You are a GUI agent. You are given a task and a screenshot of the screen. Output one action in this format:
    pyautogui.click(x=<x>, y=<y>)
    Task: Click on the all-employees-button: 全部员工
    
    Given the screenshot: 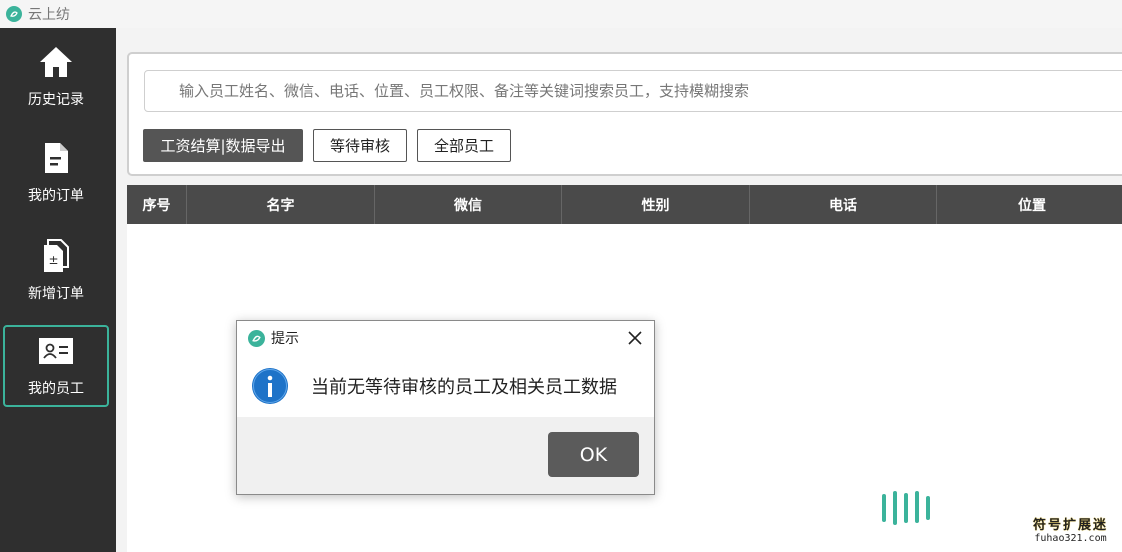 What is the action you would take?
    pyautogui.click(x=464, y=145)
    